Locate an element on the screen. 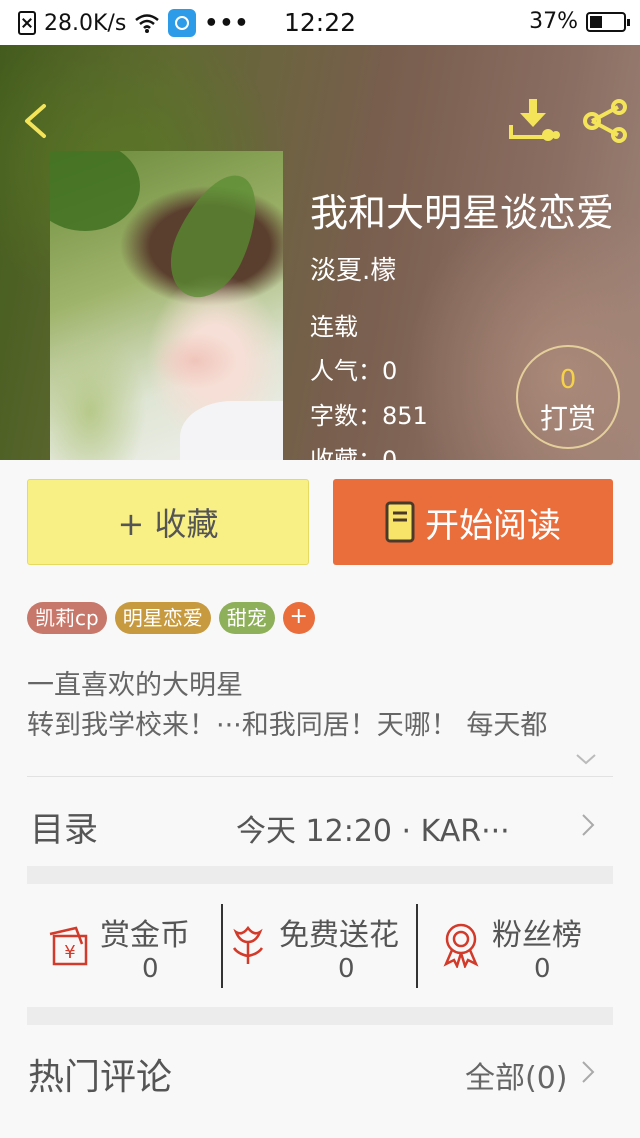 The image size is (640, 1138). reward-button: 0 打赏 is located at coordinates (568, 397).